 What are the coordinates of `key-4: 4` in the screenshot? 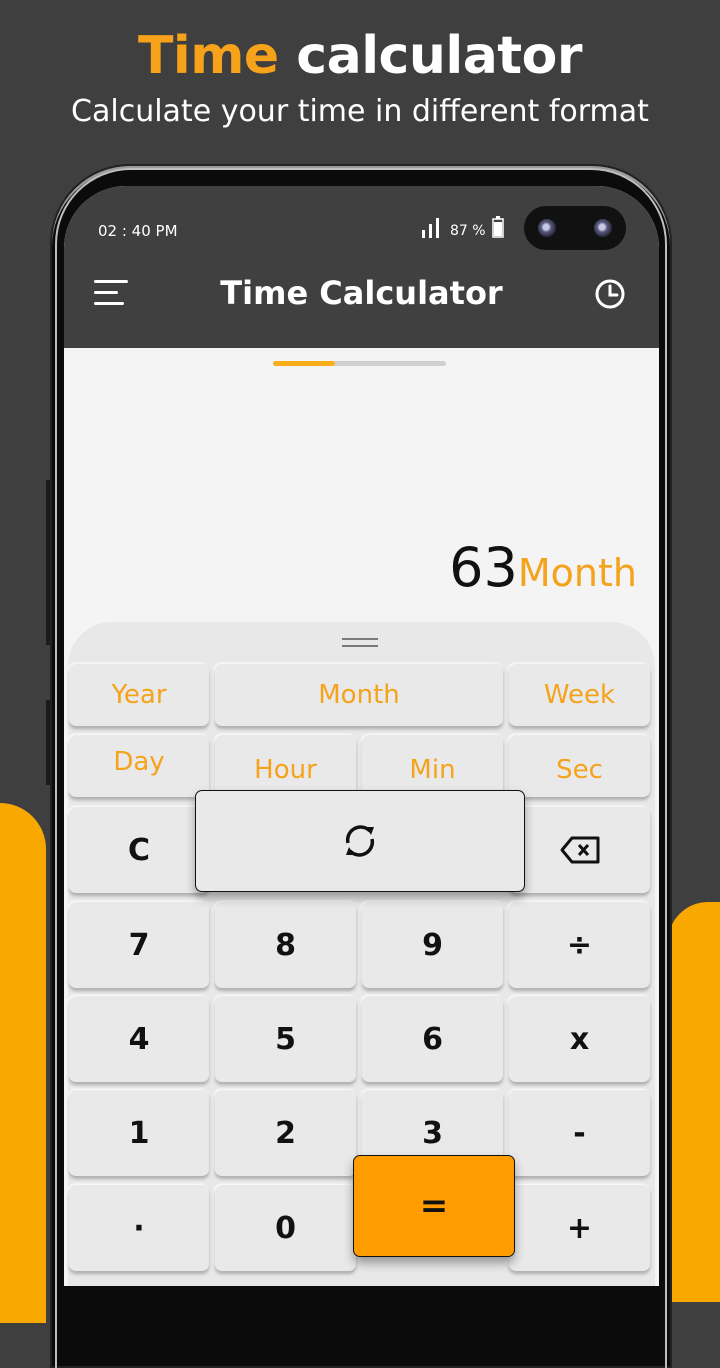 It's located at (139, 1039).